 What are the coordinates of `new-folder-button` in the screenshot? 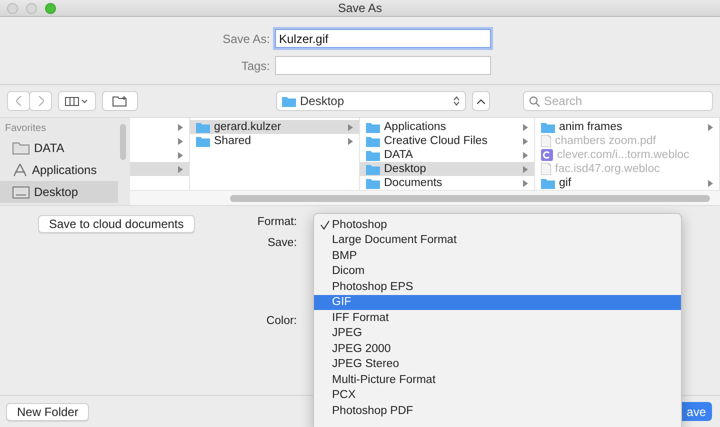 It's located at (120, 101).